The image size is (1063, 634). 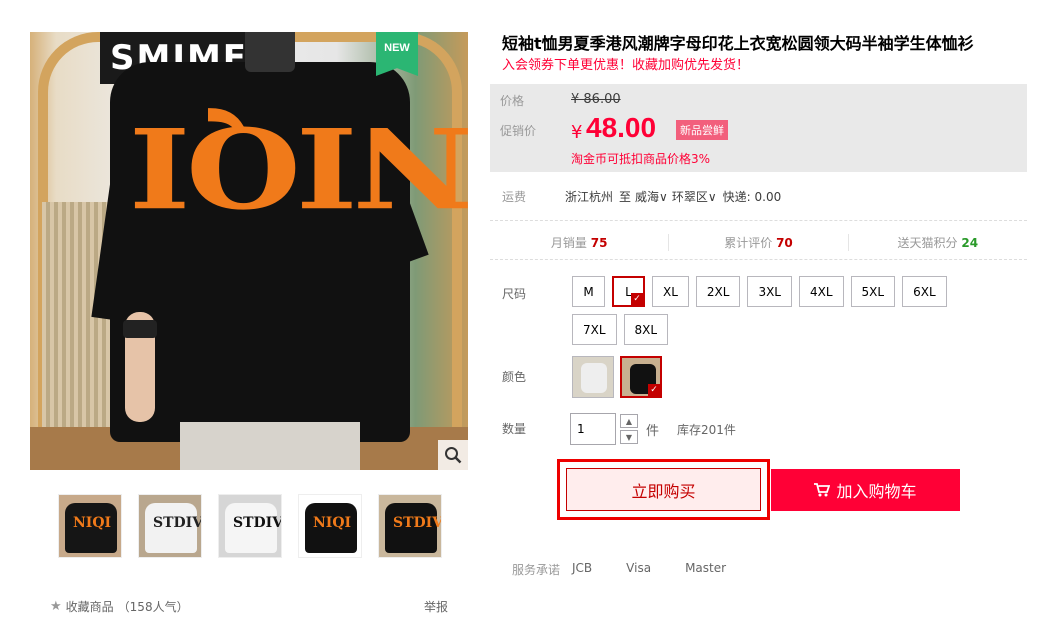 What do you see at coordinates (589, 197) in the screenshot?
I see `ship-from: 浙江杭州` at bounding box center [589, 197].